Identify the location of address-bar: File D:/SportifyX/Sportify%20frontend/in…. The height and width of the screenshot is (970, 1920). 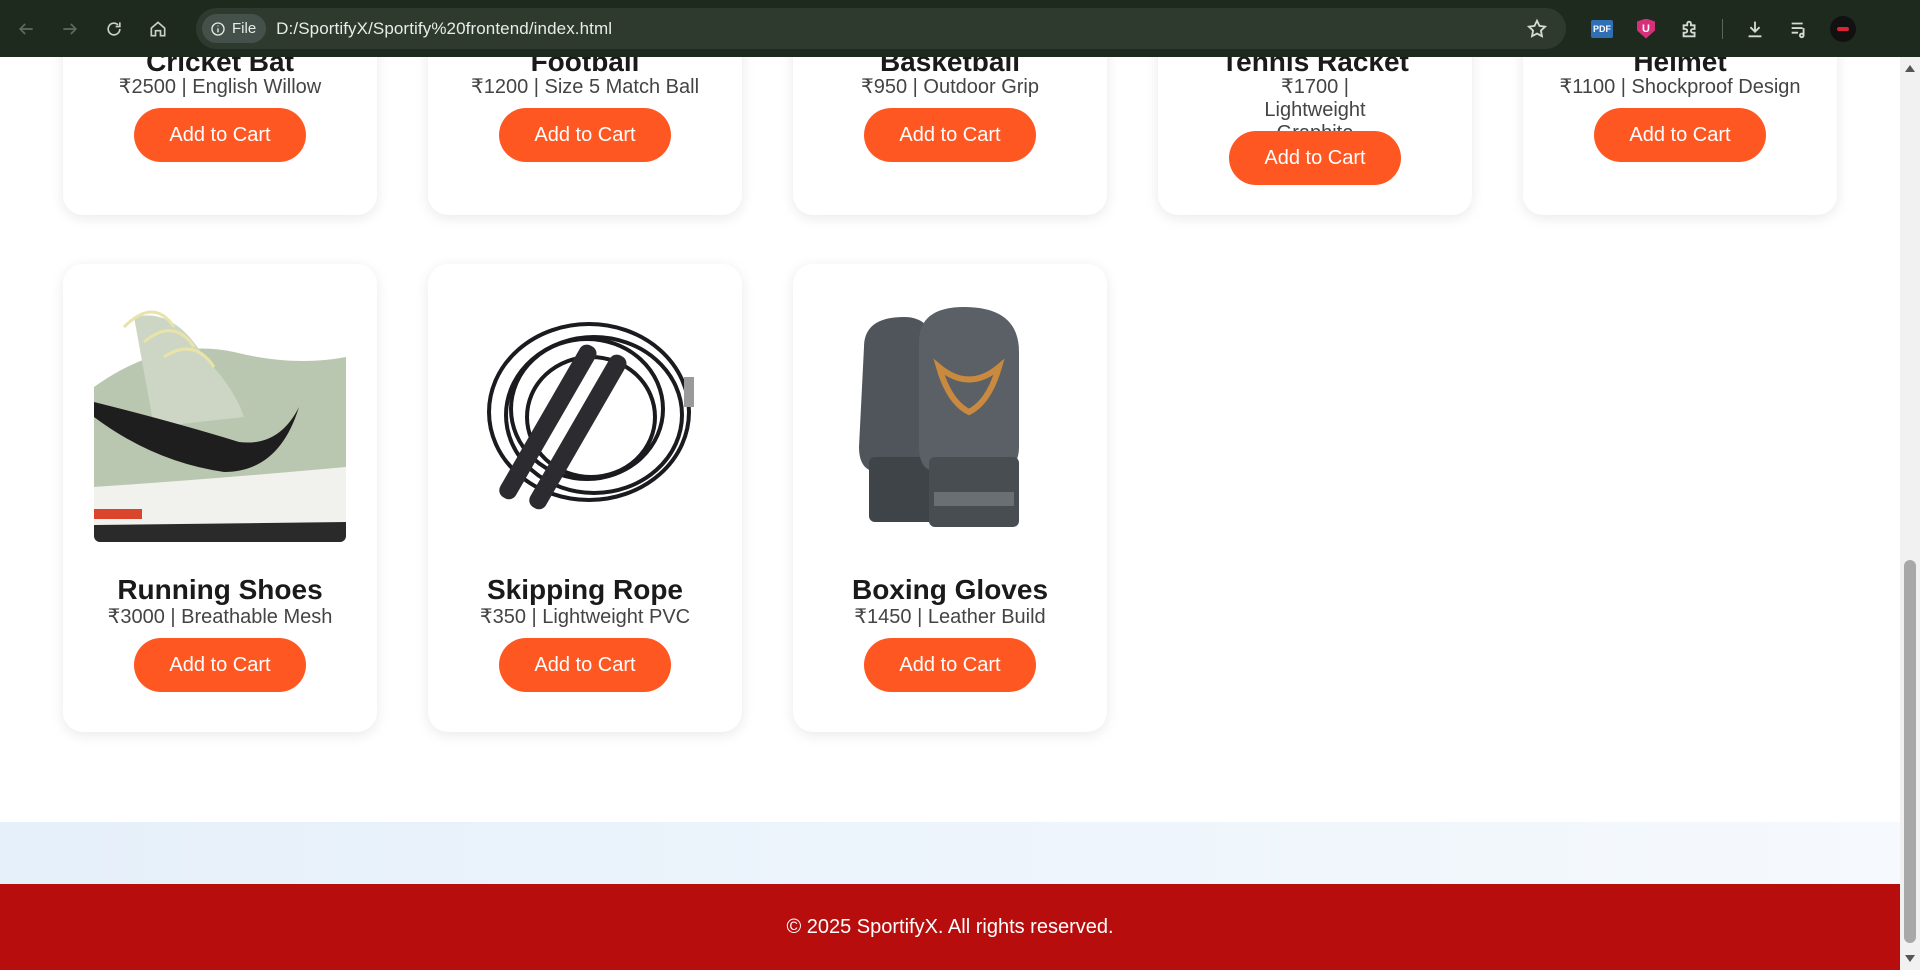
(881, 28).